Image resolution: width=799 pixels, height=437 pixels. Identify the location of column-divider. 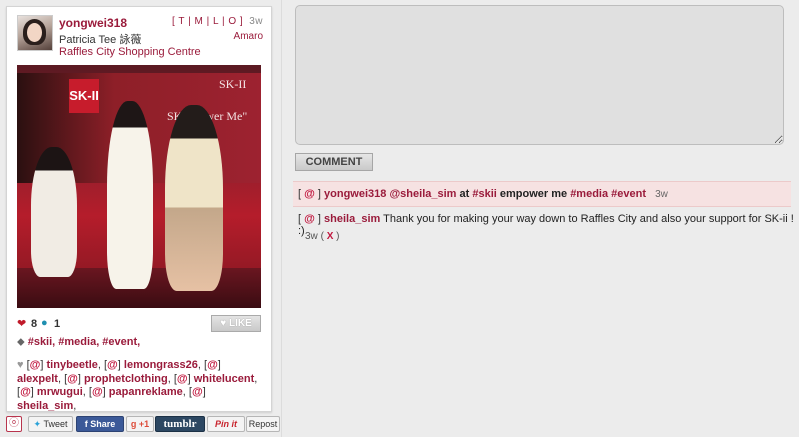
(281, 218).